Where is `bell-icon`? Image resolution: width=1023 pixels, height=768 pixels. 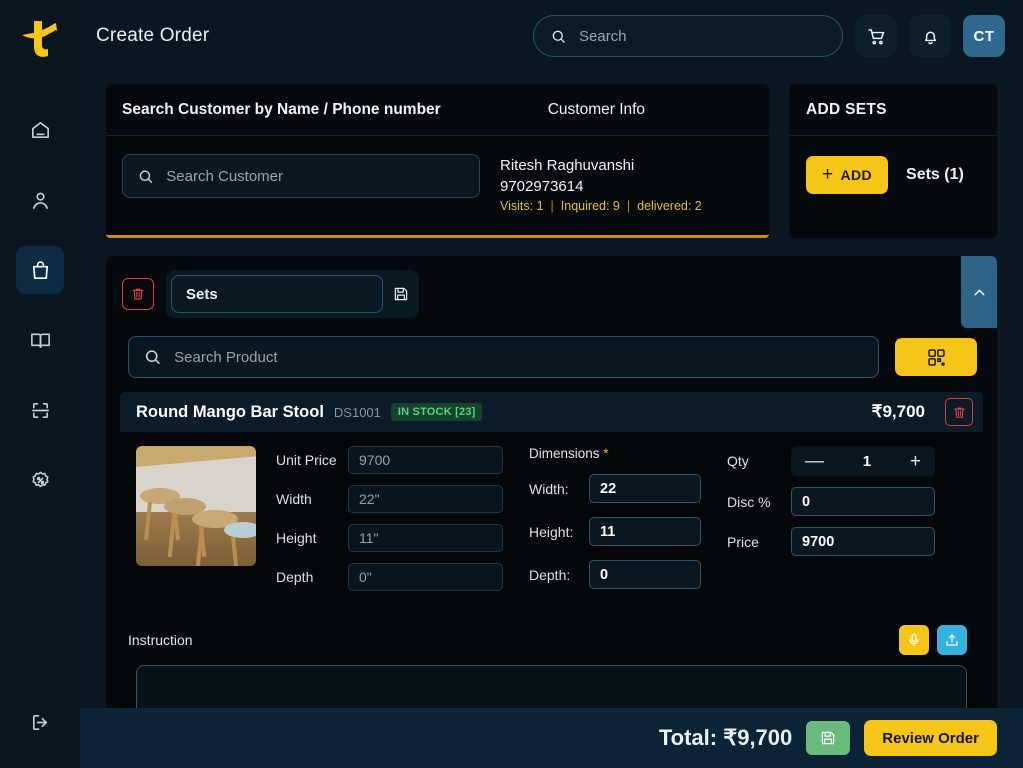 bell-icon is located at coordinates (930, 37).